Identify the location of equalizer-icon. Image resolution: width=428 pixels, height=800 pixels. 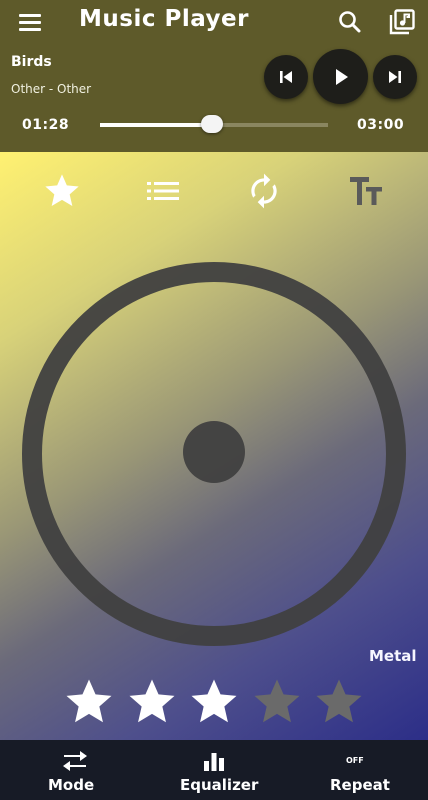
(214, 762).